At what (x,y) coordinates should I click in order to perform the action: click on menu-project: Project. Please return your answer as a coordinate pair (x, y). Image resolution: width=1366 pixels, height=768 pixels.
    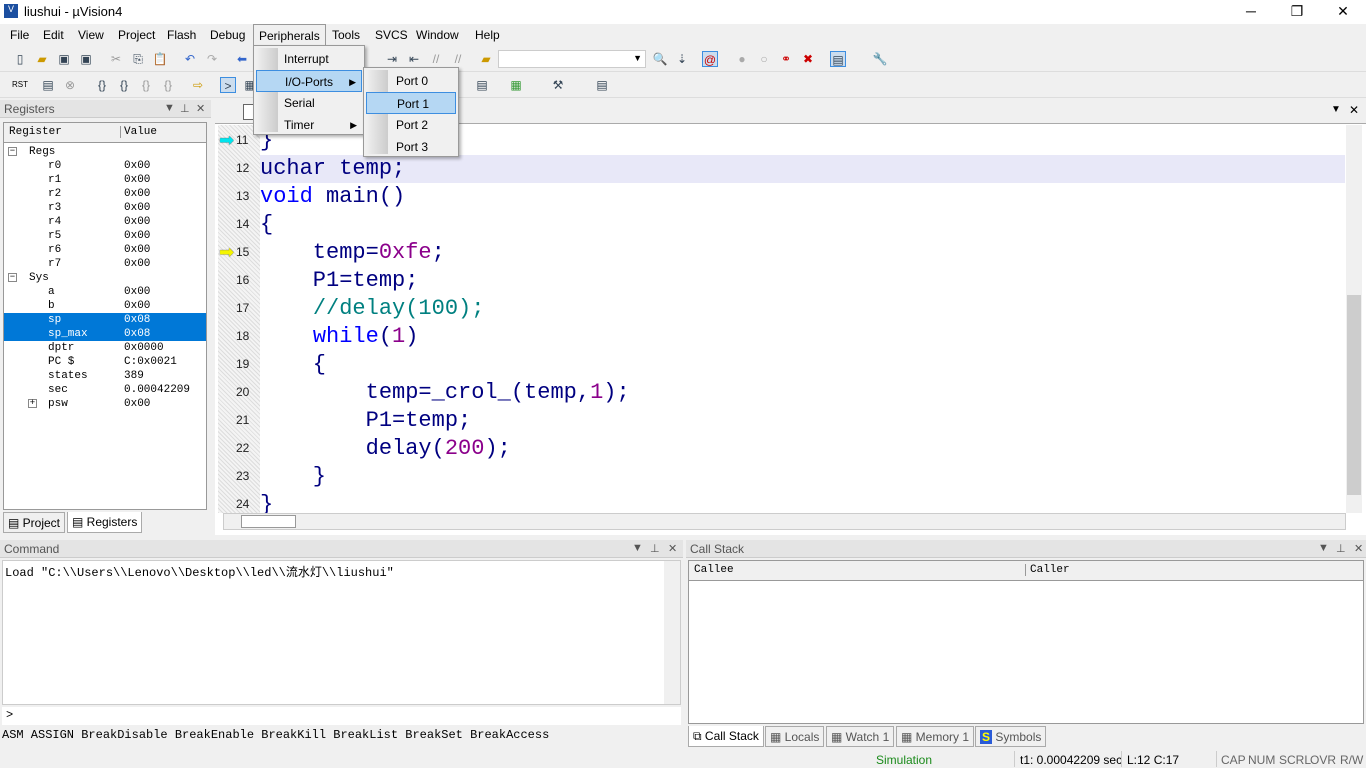
    Looking at the image, I should click on (136, 35).